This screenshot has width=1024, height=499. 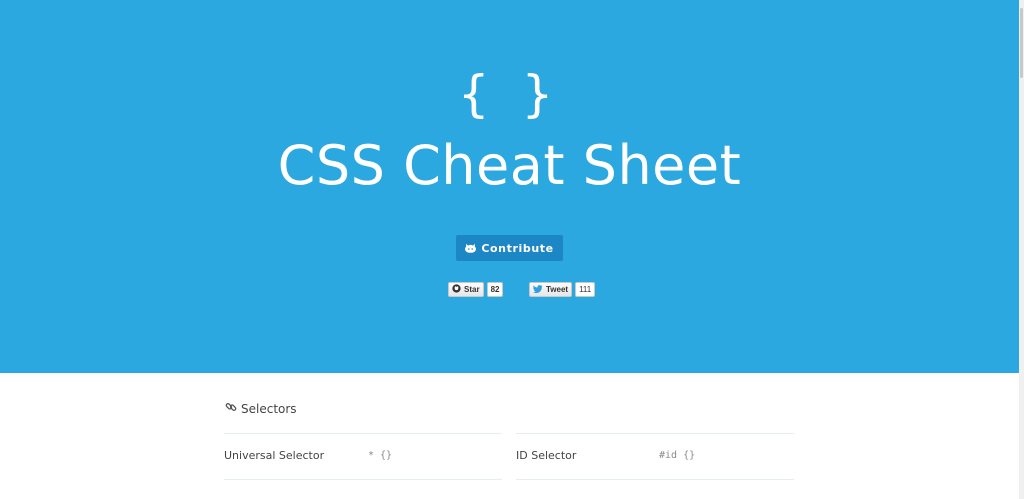 I want to click on tweet-button: Tweet, so click(x=551, y=289).